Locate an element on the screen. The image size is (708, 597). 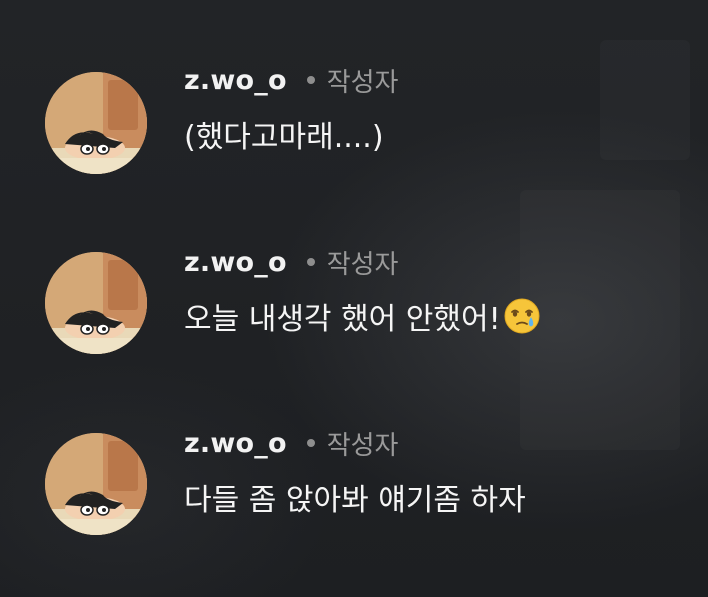
comment-text: (했다고마래....) is located at coordinates (284, 134).